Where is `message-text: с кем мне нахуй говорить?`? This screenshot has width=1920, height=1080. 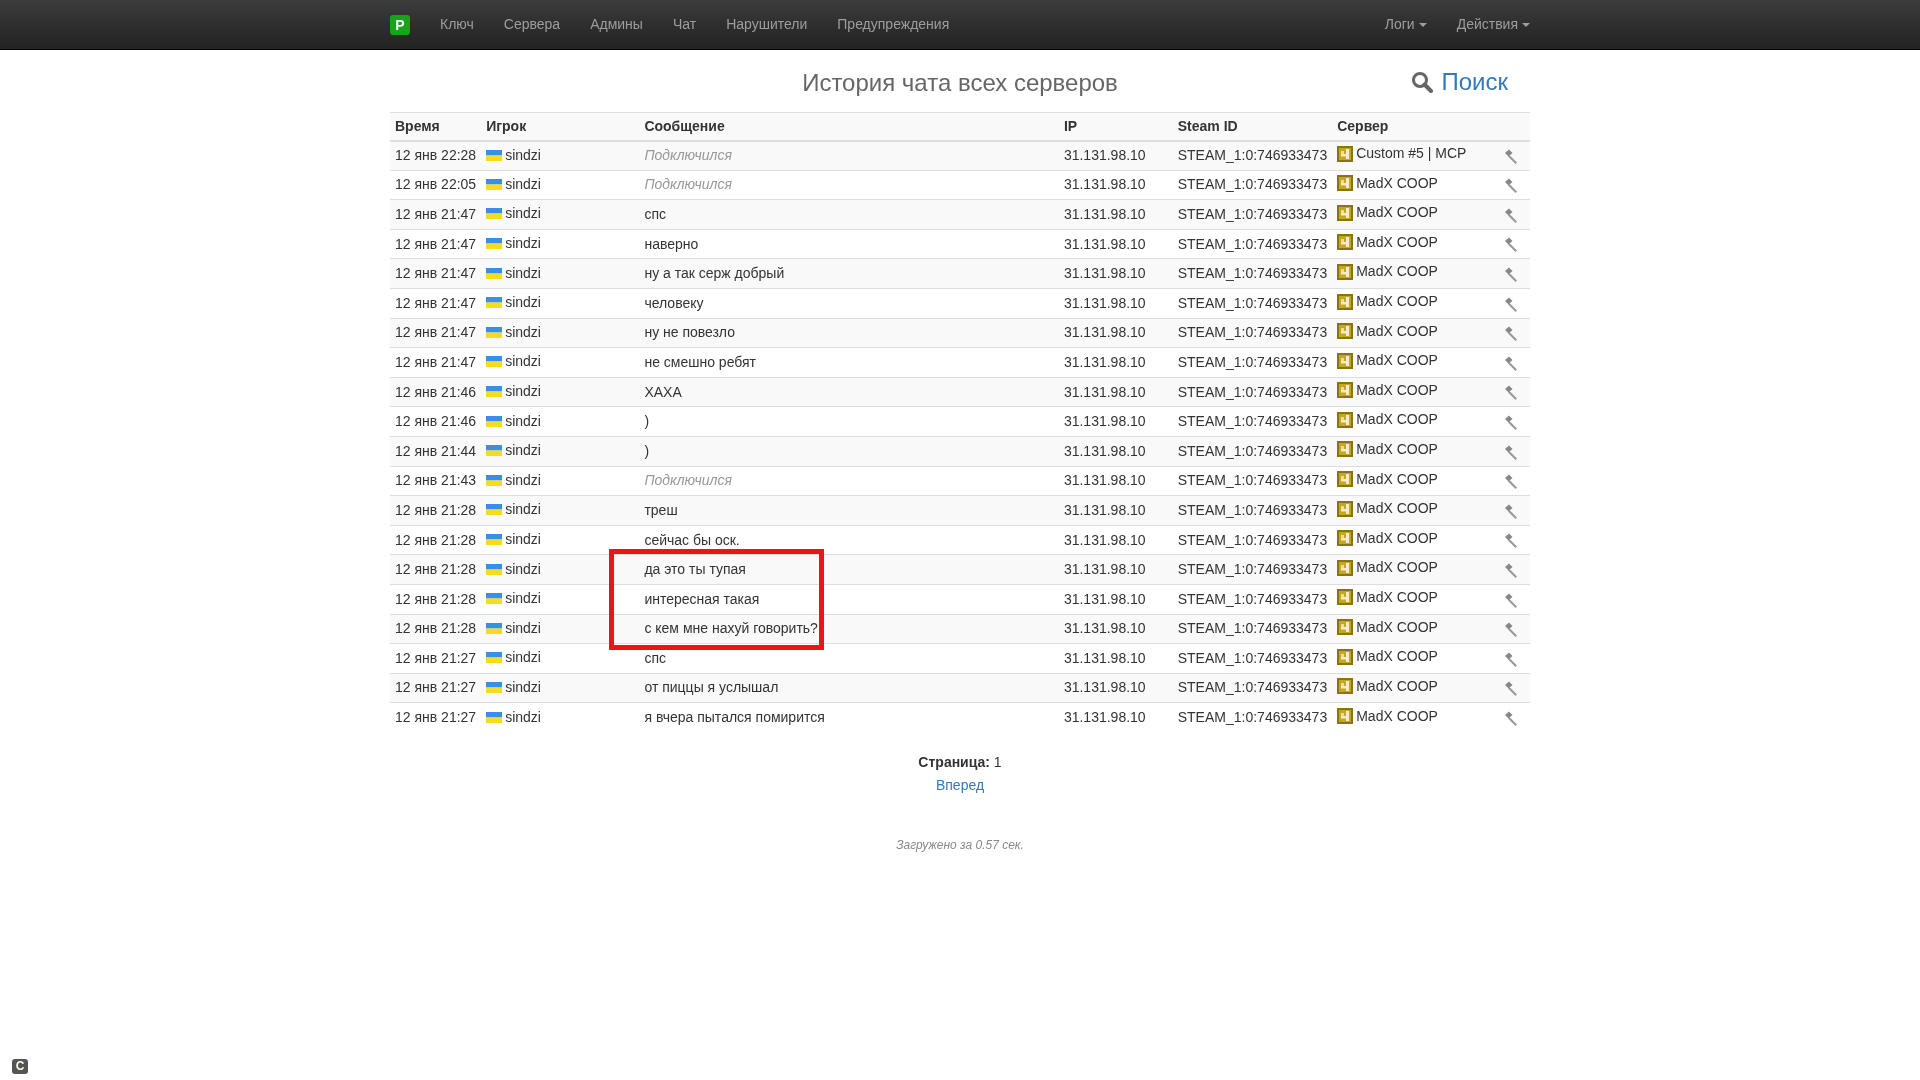 message-text: с кем мне нахуй говорить? is located at coordinates (731, 628).